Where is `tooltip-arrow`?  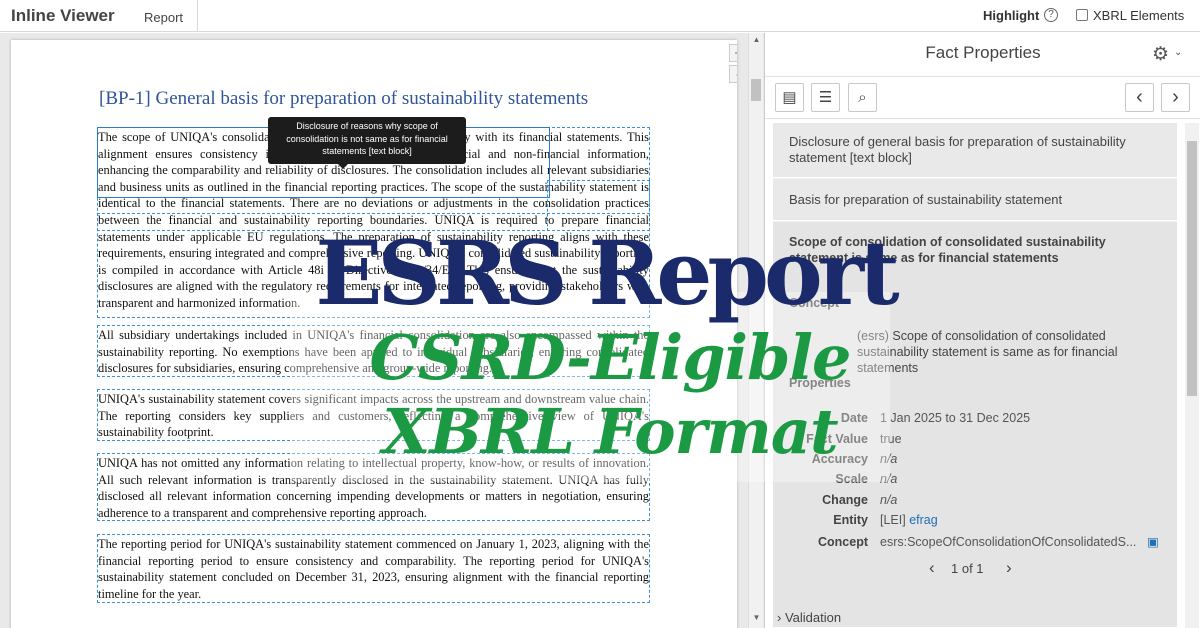 tooltip-arrow is located at coordinates (343, 166).